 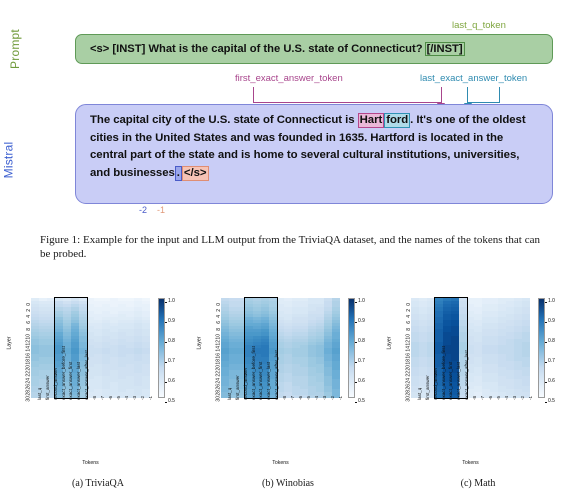 What do you see at coordinates (349, 99) in the screenshot?
I see `first-exact-answer-leader-line` at bounding box center [349, 99].